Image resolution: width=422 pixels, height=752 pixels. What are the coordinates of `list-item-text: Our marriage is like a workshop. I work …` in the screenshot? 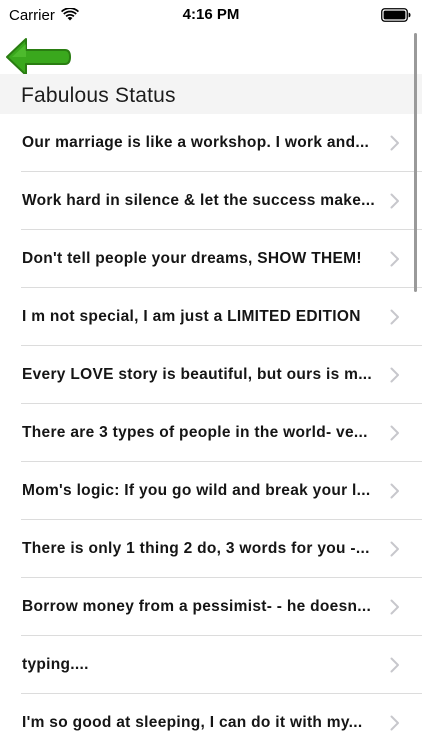 It's located at (196, 142).